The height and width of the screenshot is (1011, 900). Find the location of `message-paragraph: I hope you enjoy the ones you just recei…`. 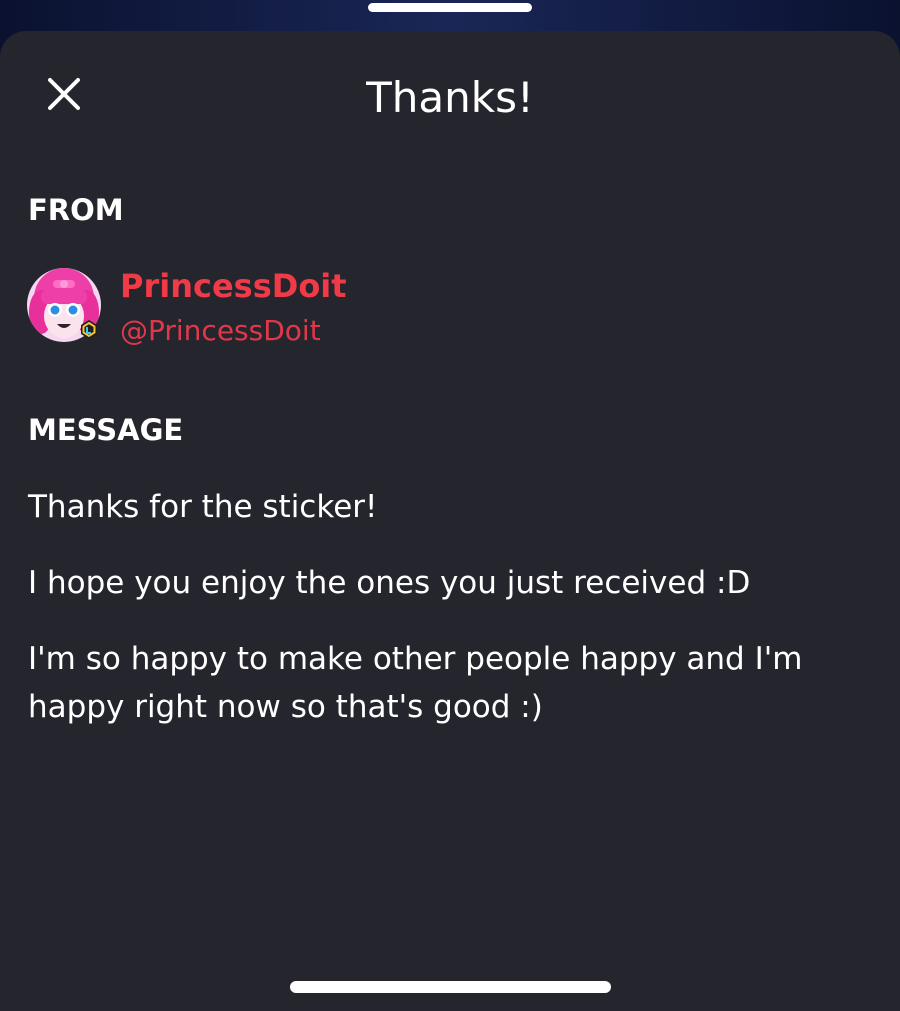

message-paragraph: I hope you enjoy the ones you just recei… is located at coordinates (389, 583).